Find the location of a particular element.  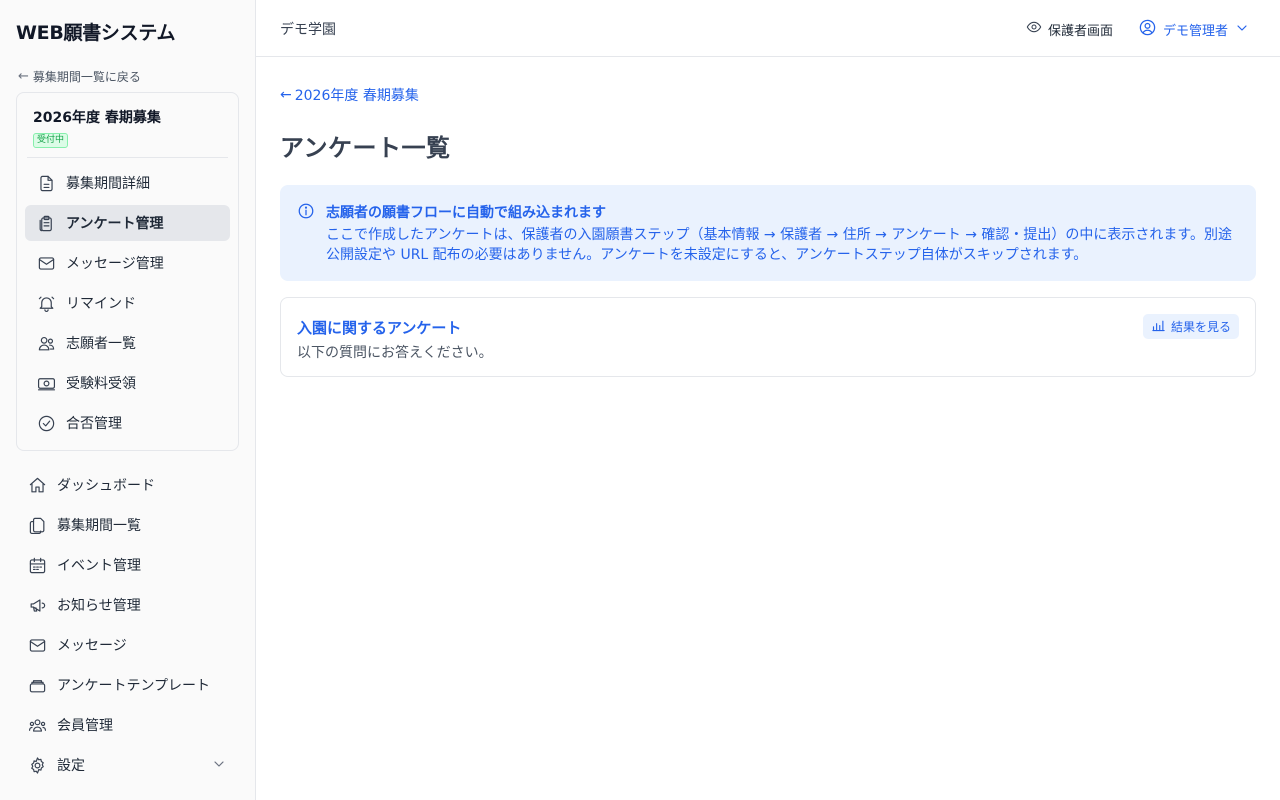

sidebar-item-remind: リマインド is located at coordinates (127, 303).